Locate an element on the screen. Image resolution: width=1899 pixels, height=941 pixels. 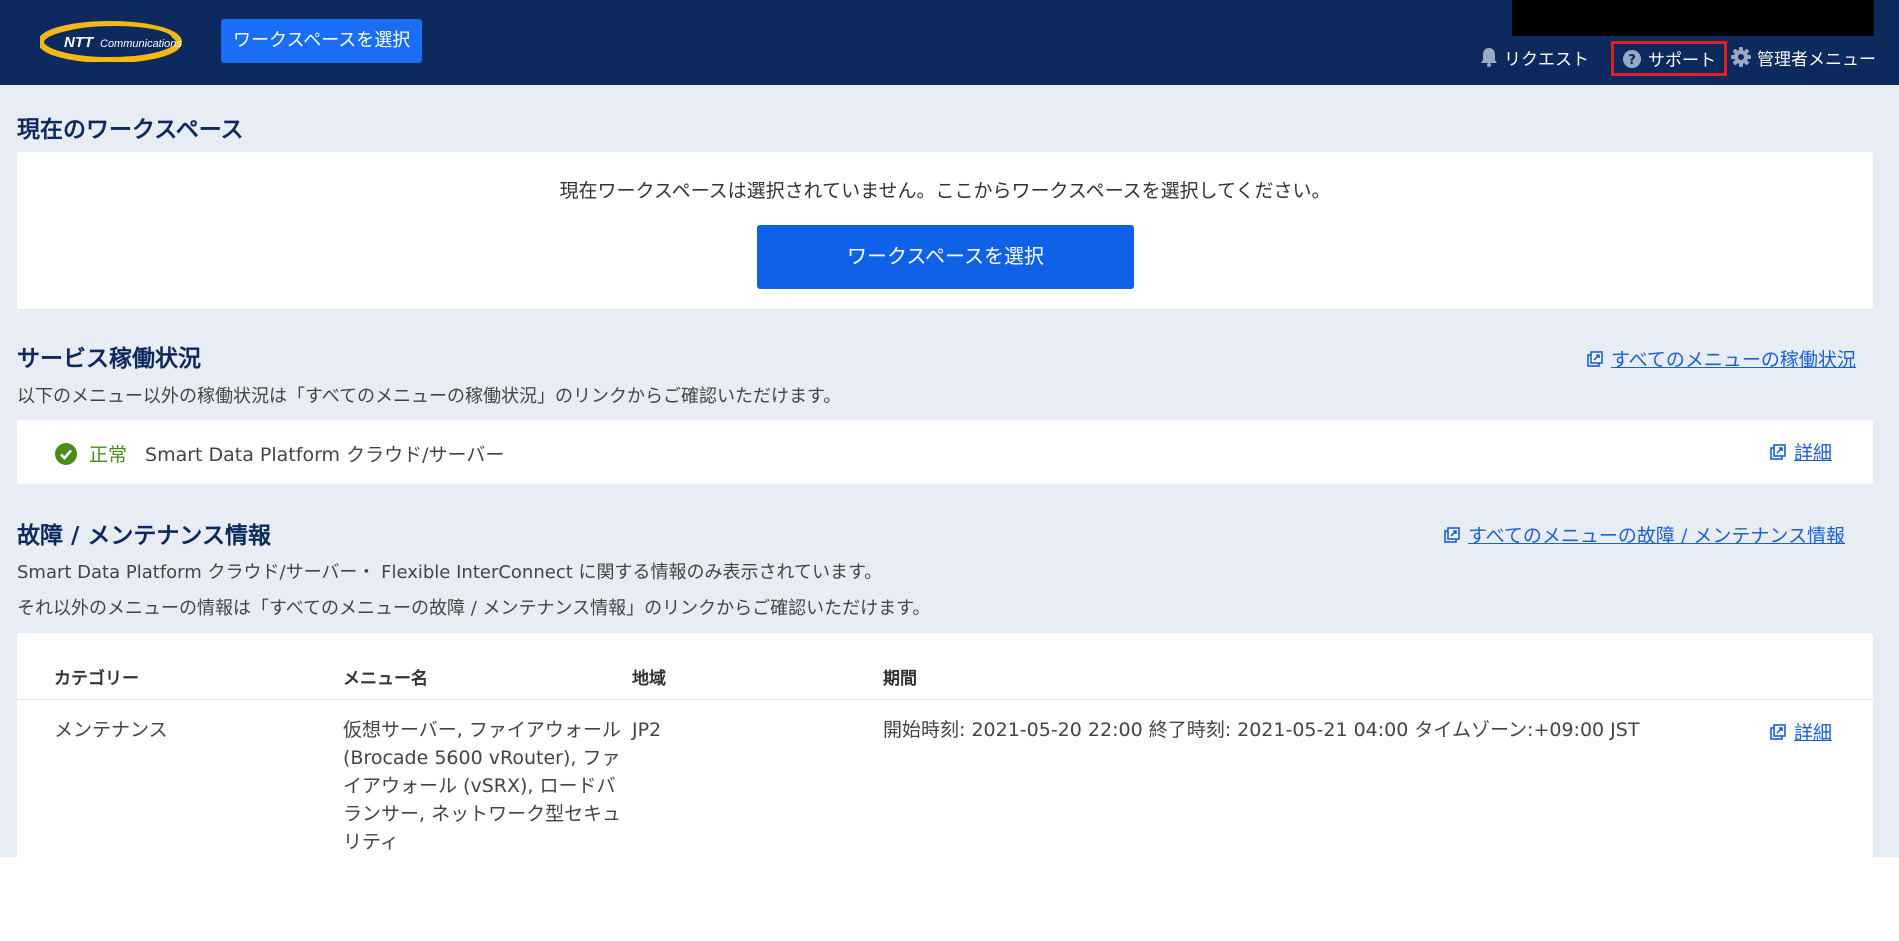
all-menu-status-link: すべてのメニューの稼働状況 is located at coordinates (1721, 358).